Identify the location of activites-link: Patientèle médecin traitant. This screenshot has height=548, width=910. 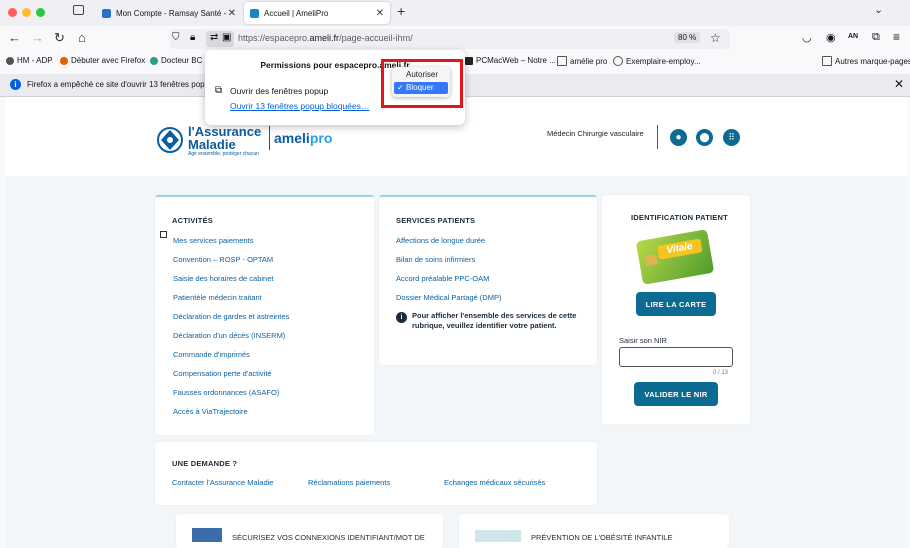
(217, 297).